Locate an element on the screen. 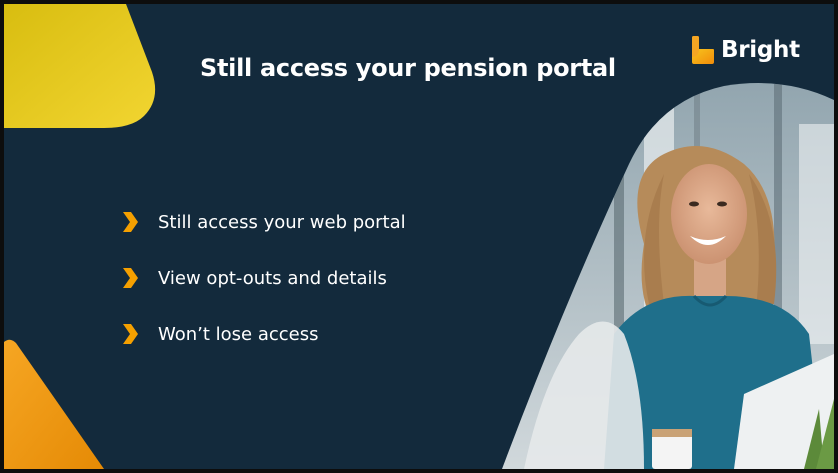  bullet-item: Won’t lose access is located at coordinates (263, 334).